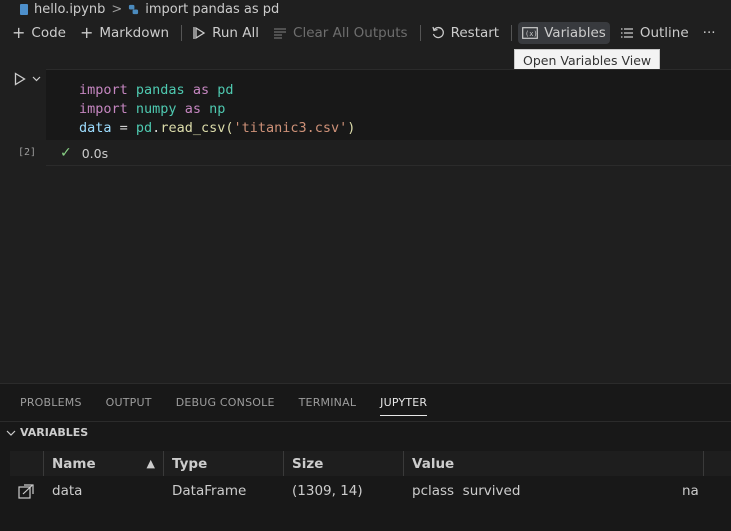 The image size is (731, 531). What do you see at coordinates (308, 463) in the screenshot?
I see `column-header-label: Size` at bounding box center [308, 463].